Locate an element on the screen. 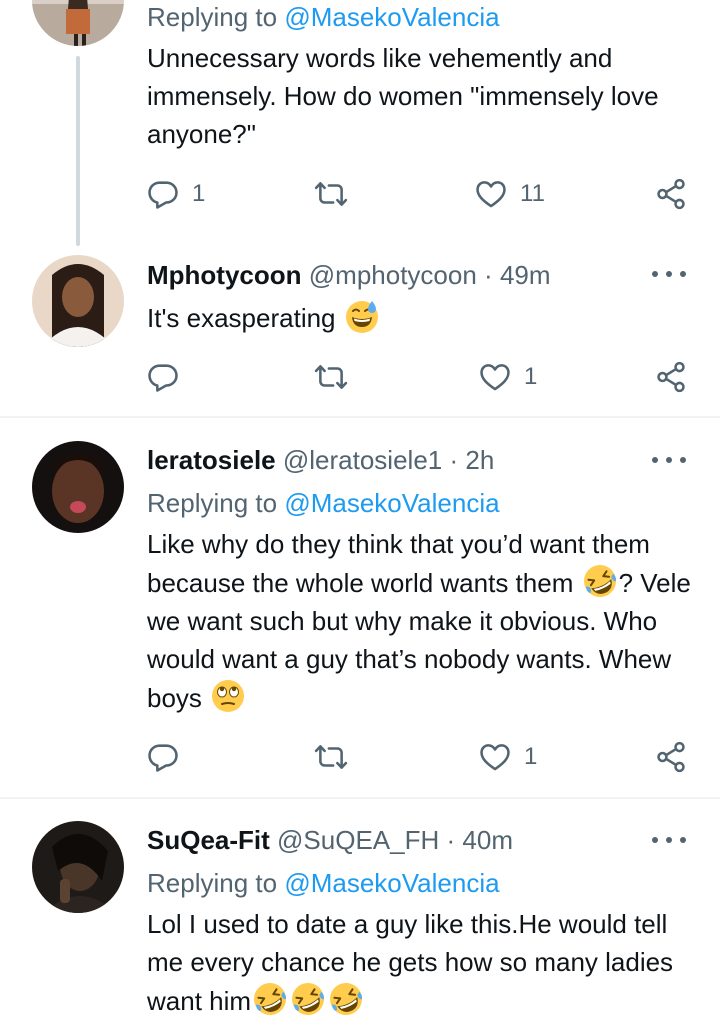 The height and width of the screenshot is (1020, 720). timestamp: 40m is located at coordinates (487, 840).